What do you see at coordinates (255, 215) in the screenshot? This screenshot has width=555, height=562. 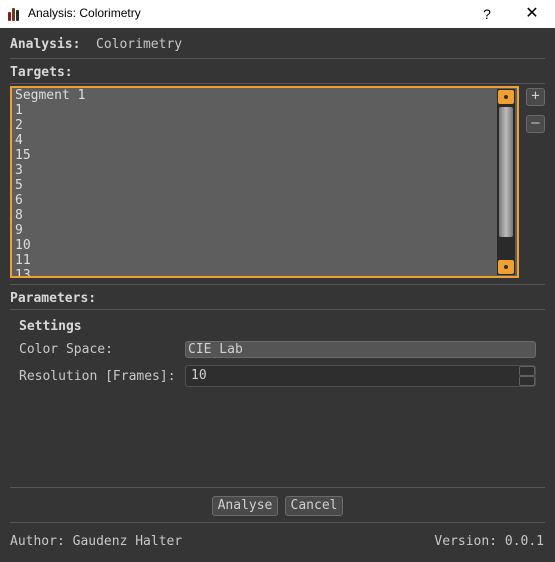 I see `list-item: 8` at bounding box center [255, 215].